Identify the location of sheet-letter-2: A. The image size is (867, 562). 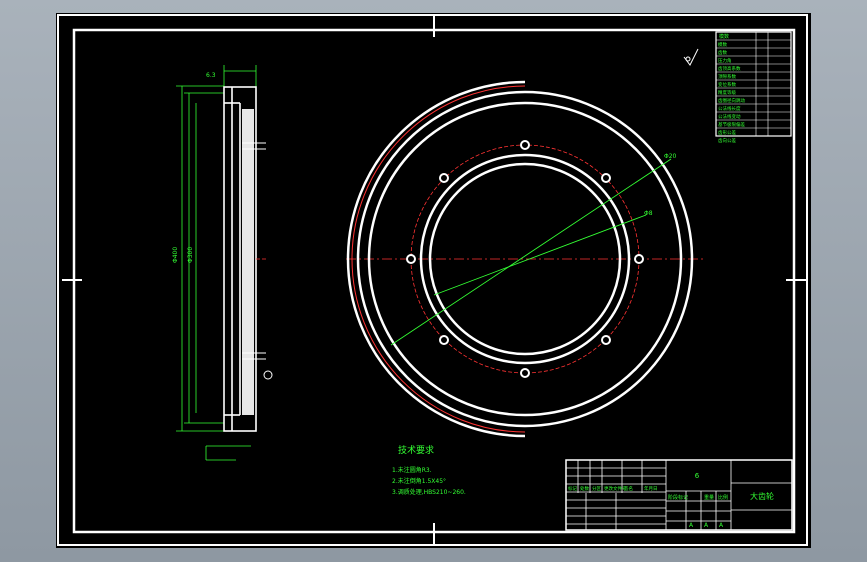
(706, 525).